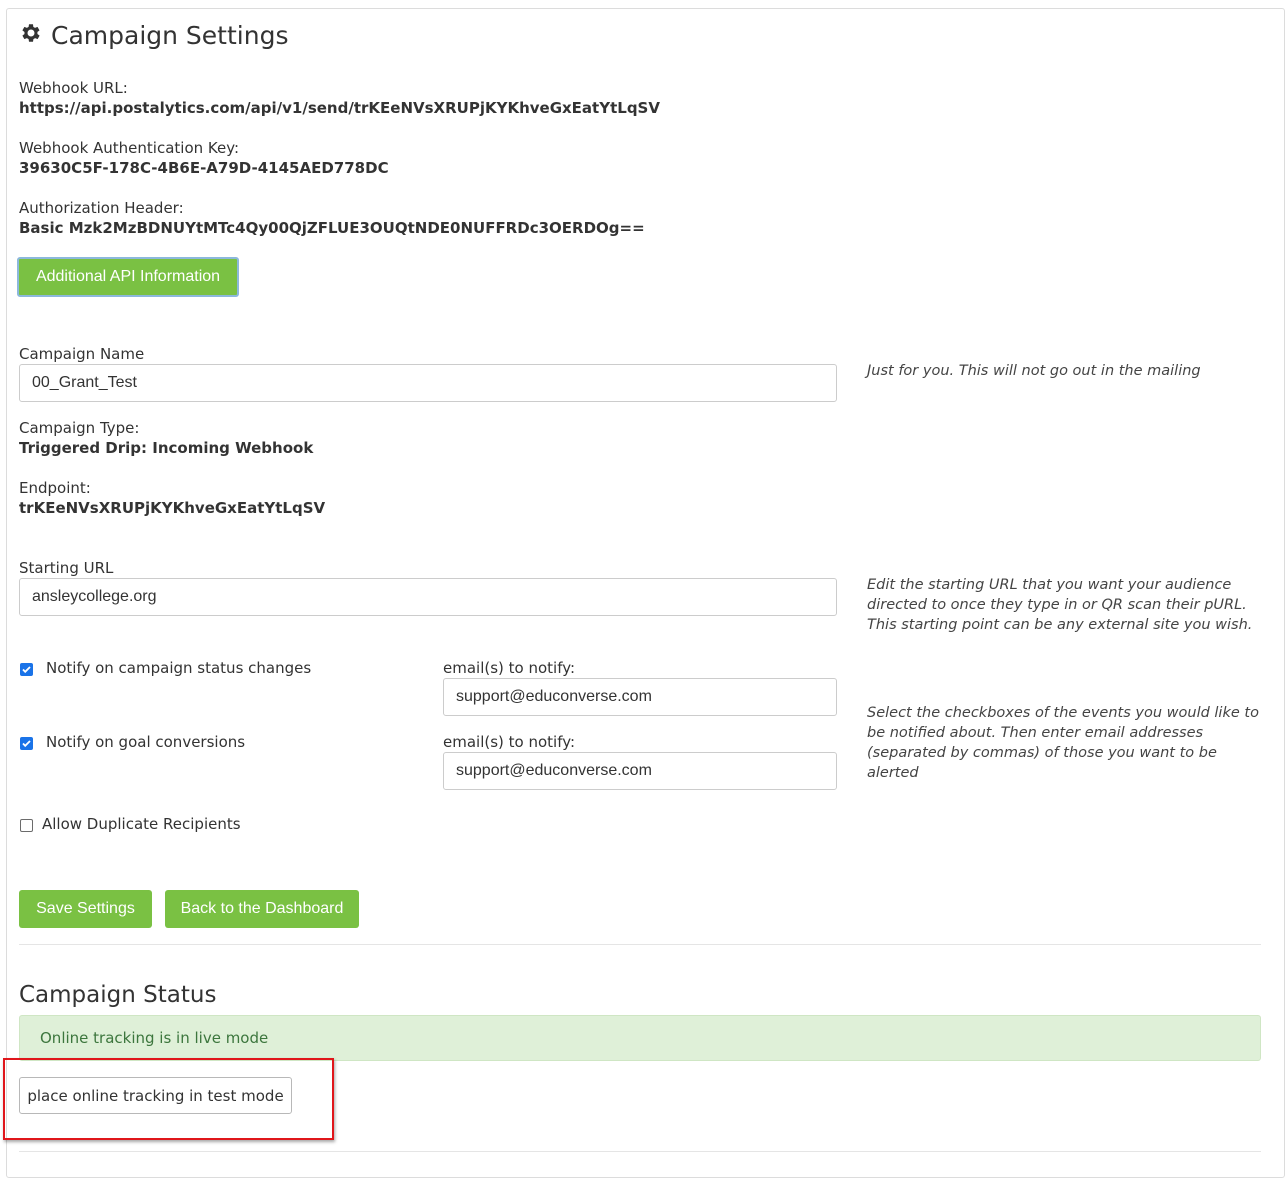 The width and height of the screenshot is (1287, 1178). What do you see at coordinates (85, 909) in the screenshot?
I see `save-settings-button: Save Settings` at bounding box center [85, 909].